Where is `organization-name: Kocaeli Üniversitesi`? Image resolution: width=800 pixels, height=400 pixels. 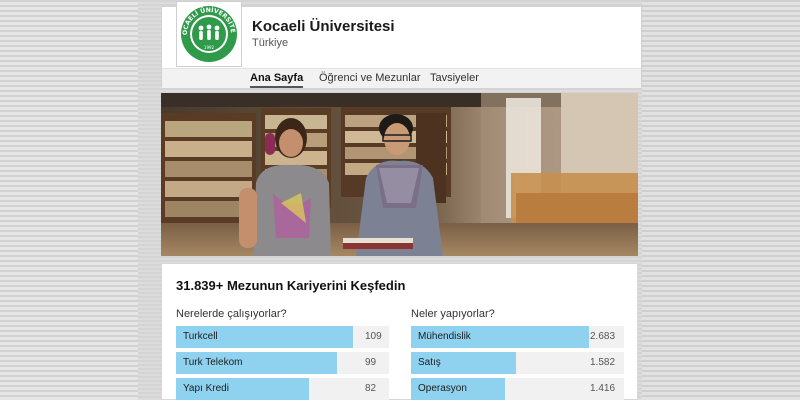
organization-name: Kocaeli Üniversitesi is located at coordinates (323, 26).